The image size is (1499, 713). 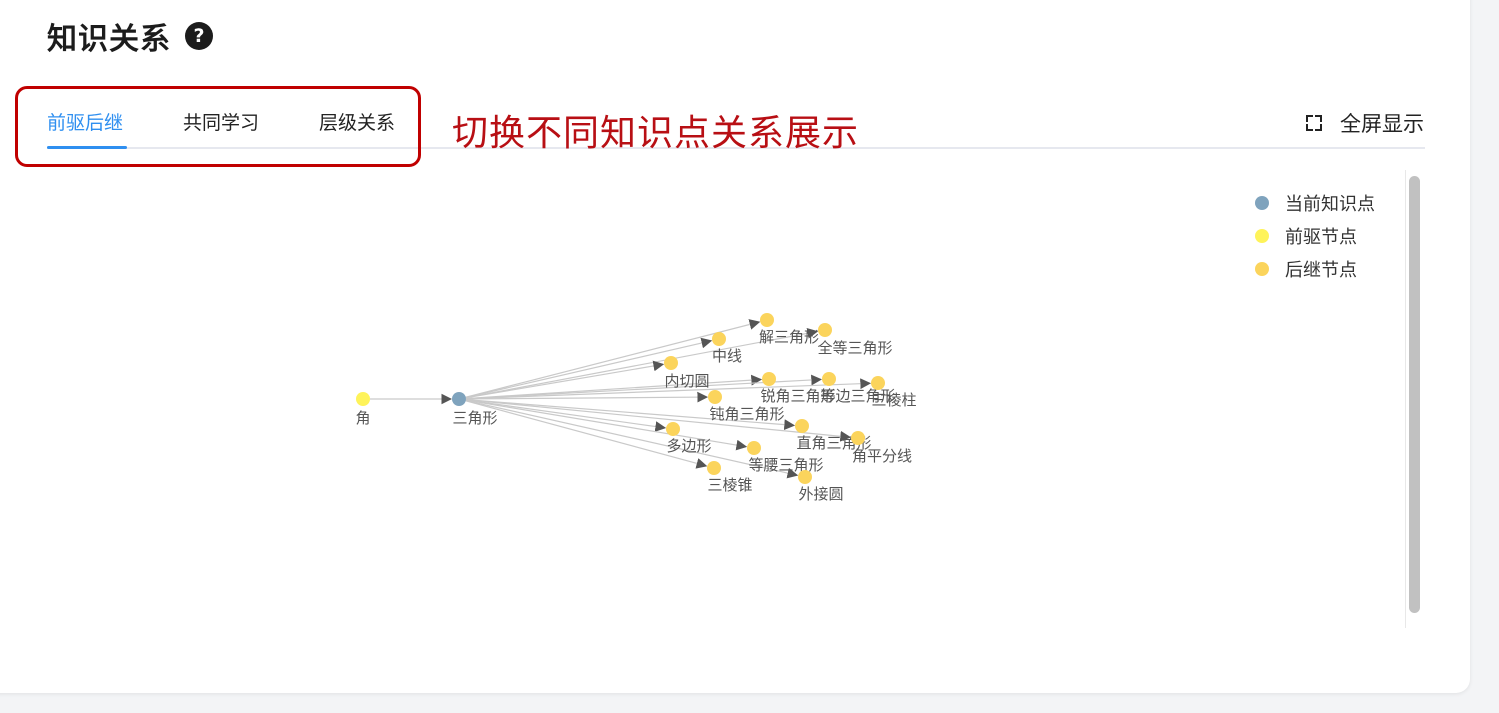 I want to click on graph-node-label-sanlengzhu: 三棱柱, so click(x=893, y=400).